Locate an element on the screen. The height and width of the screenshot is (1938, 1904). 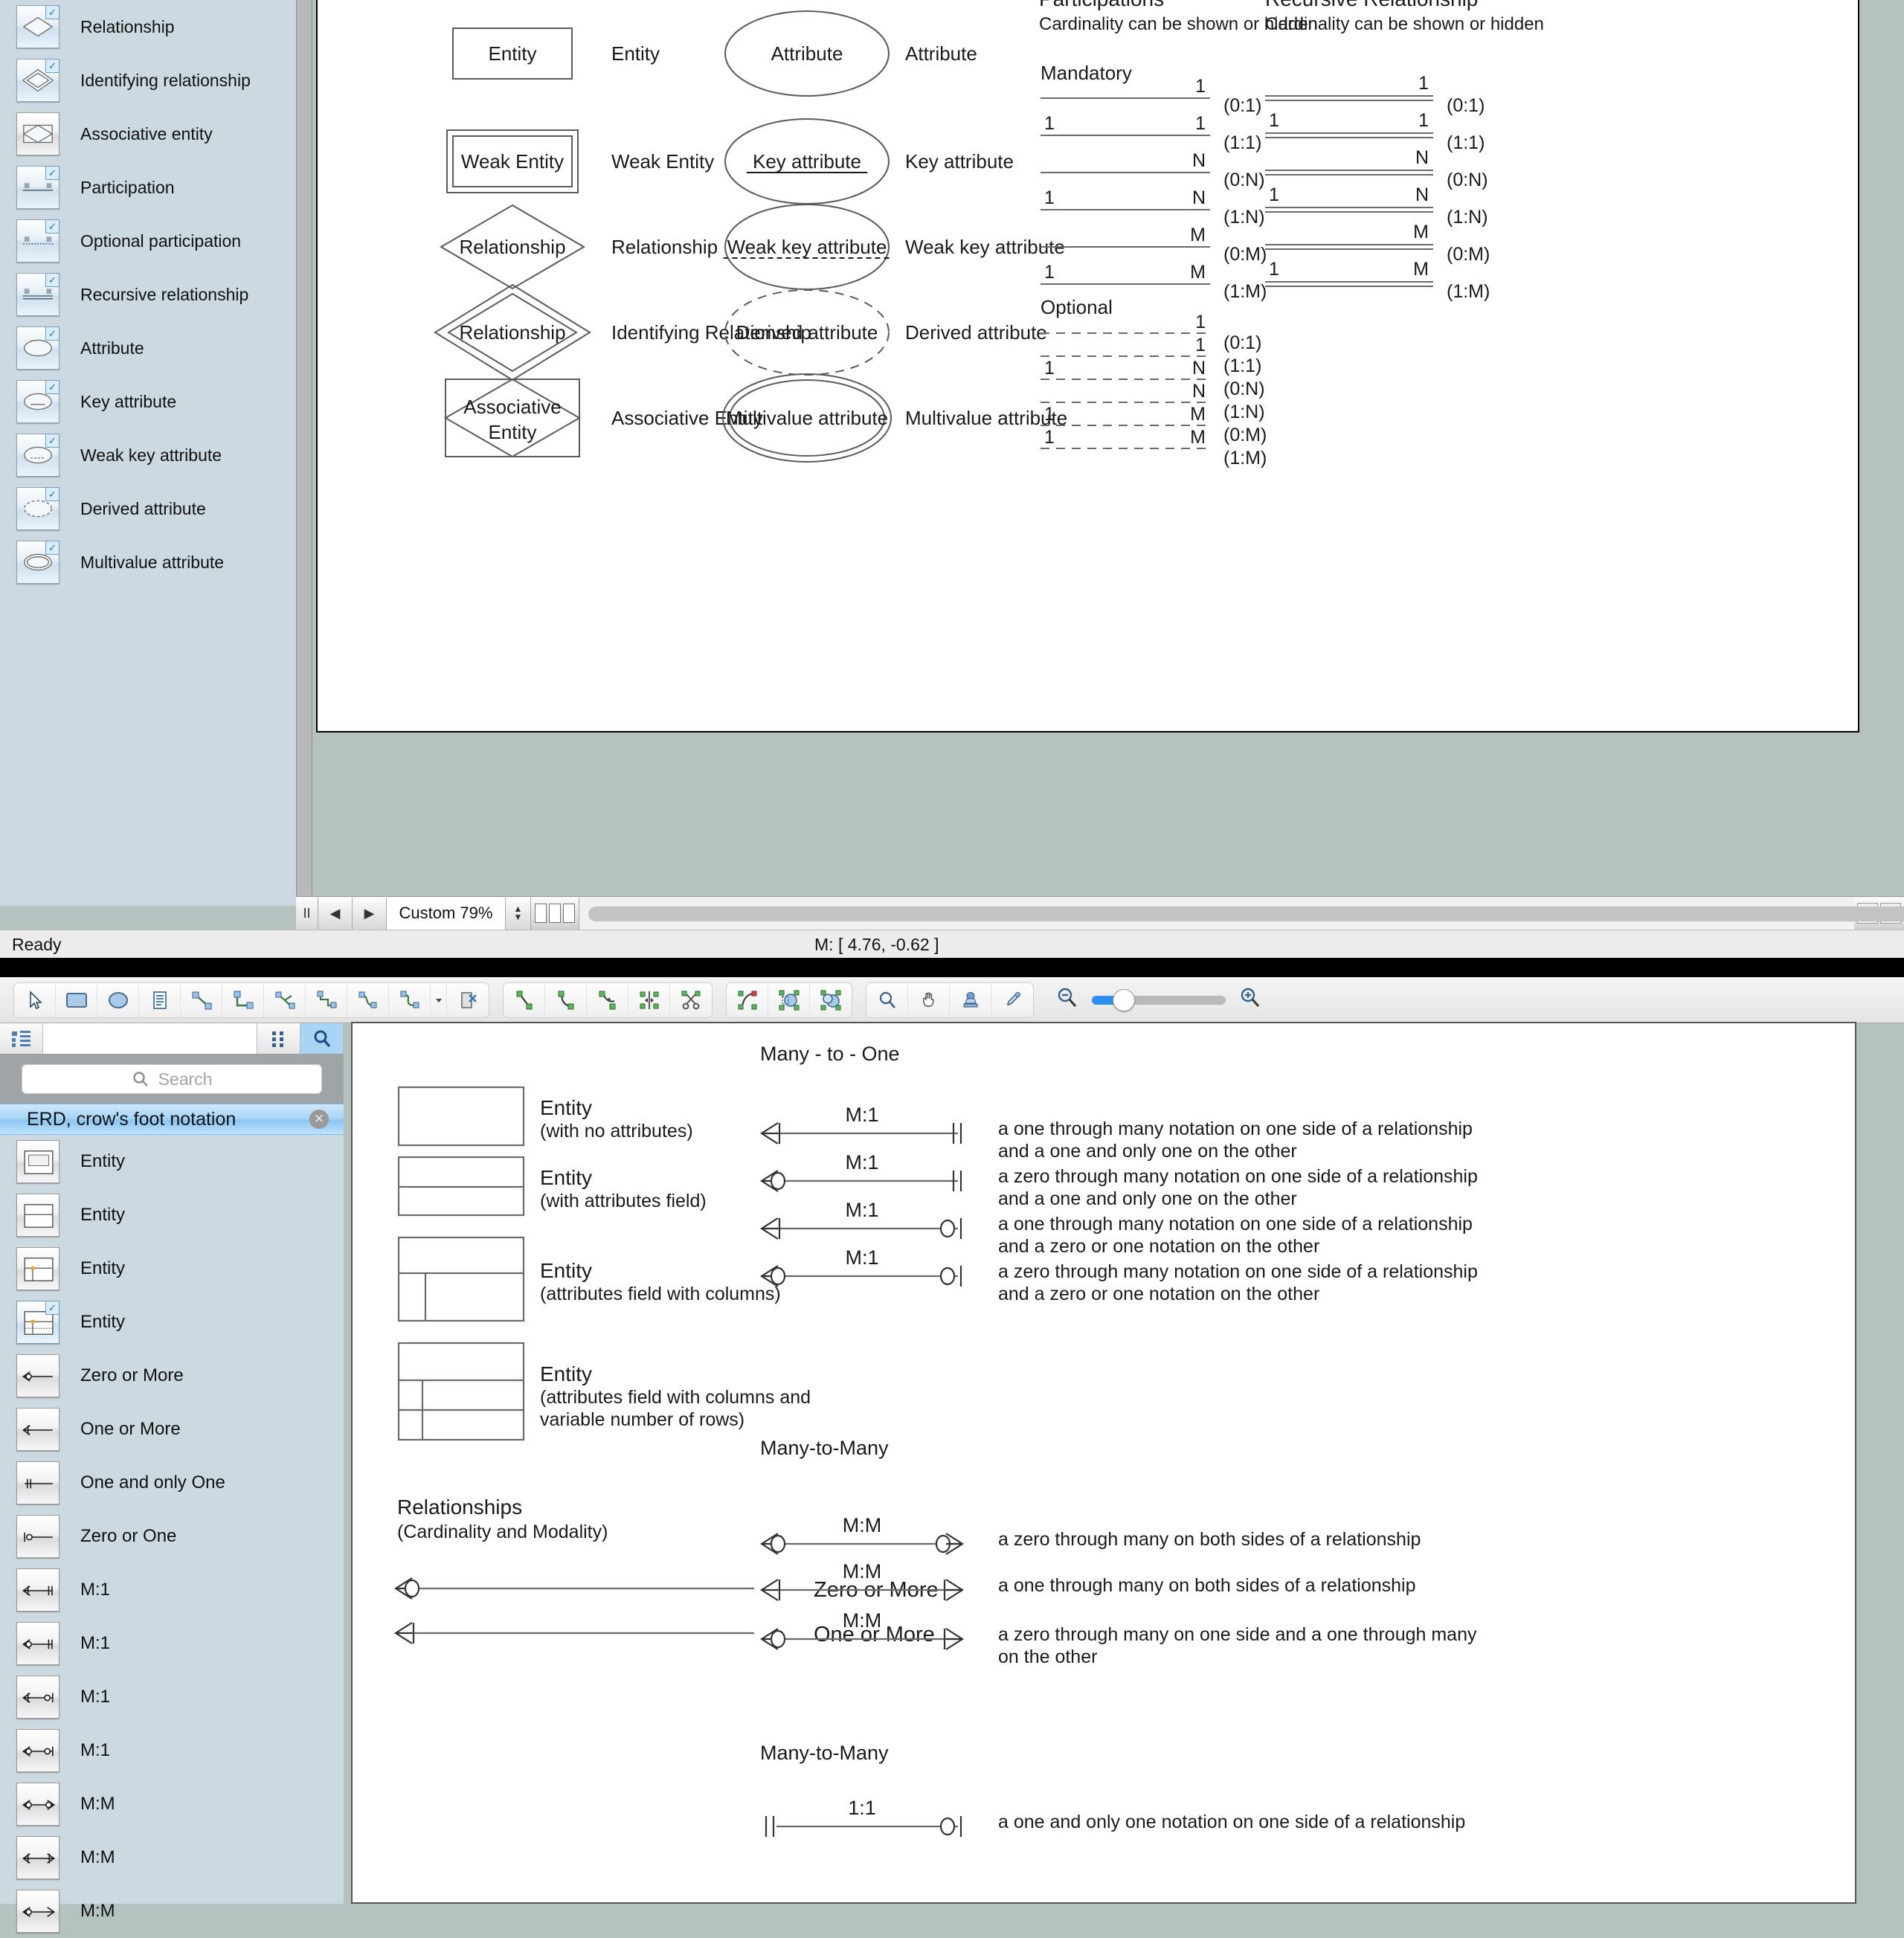
page-view-double-icon is located at coordinates (555, 913).